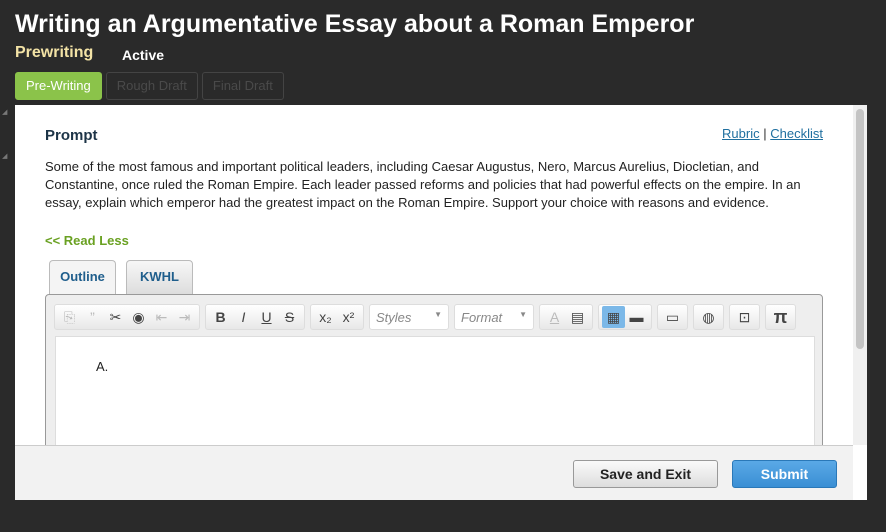  Describe the element at coordinates (348, 317) in the screenshot. I see `superscript-icon: x²` at that location.